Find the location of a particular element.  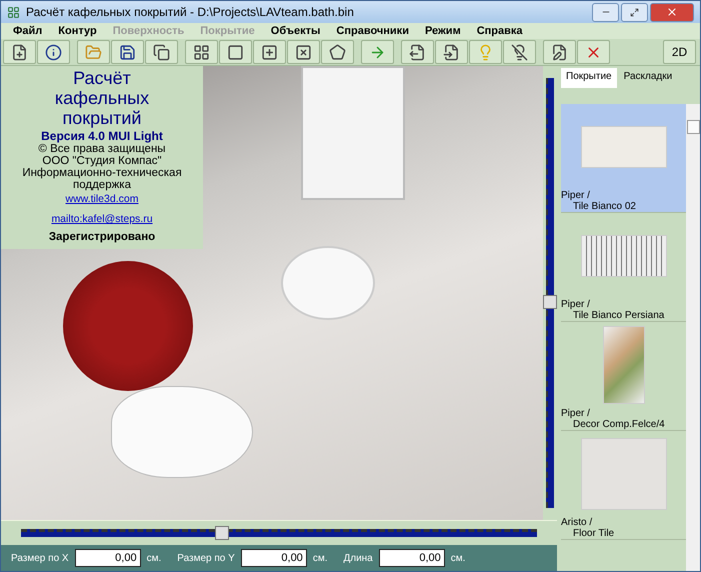

square-x-icon is located at coordinates (303, 52).